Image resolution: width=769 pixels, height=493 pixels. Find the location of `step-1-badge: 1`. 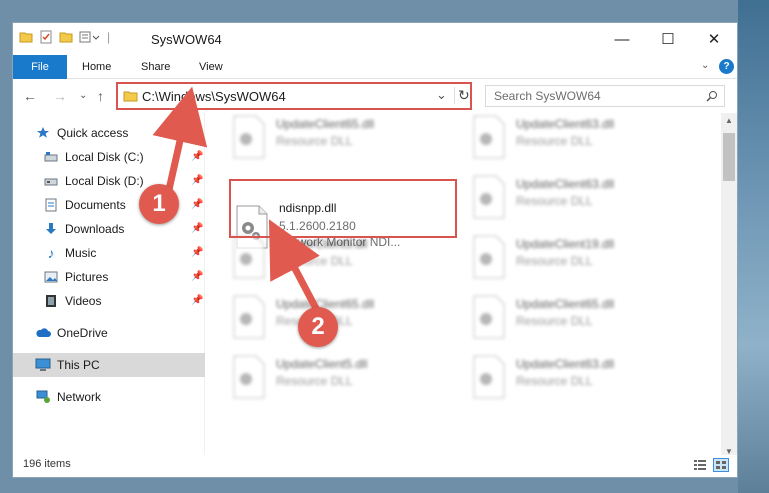

step-1-badge: 1 is located at coordinates (159, 204).